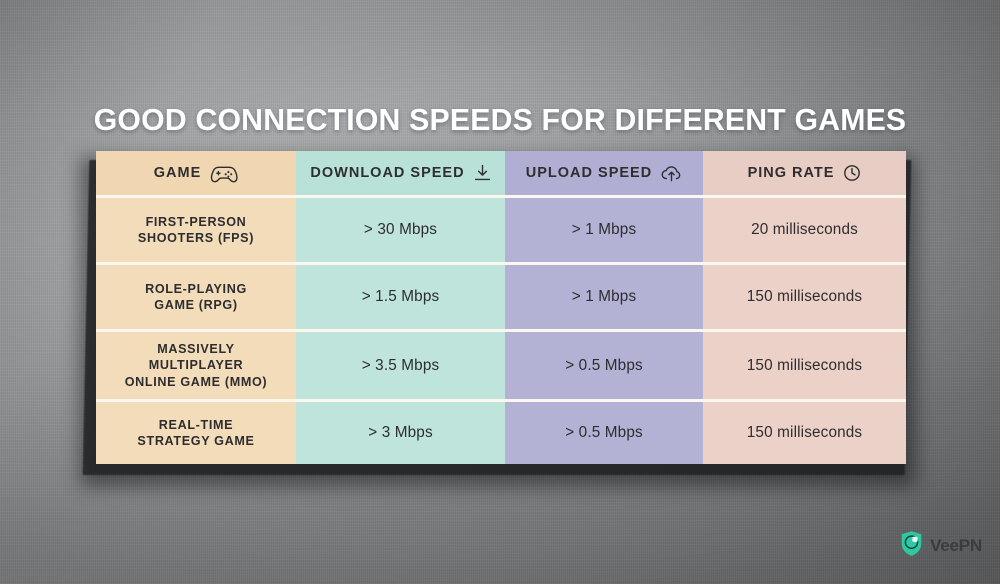 This screenshot has height=584, width=1000. I want to click on game-name-line: MULTIPLAYER, so click(196, 365).